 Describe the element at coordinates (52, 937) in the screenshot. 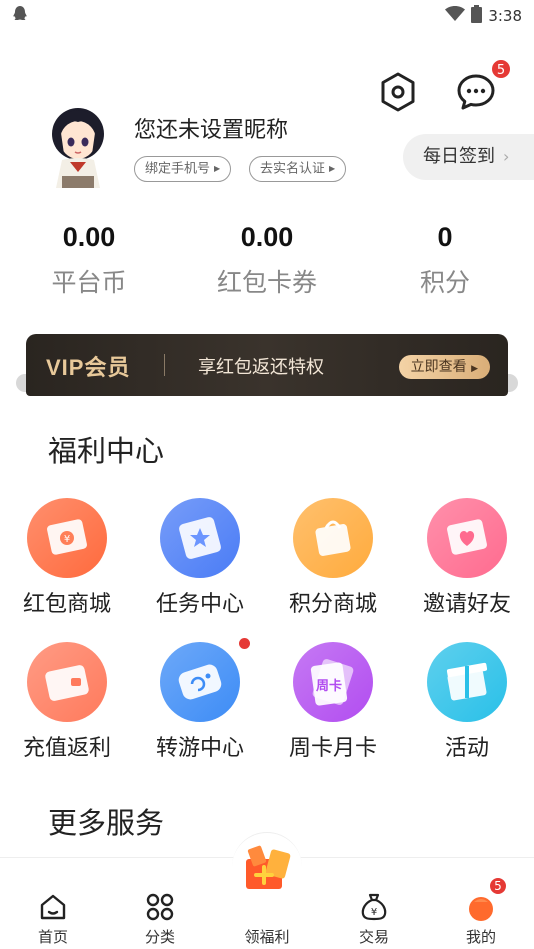

I see `tab-label: 首页` at that location.